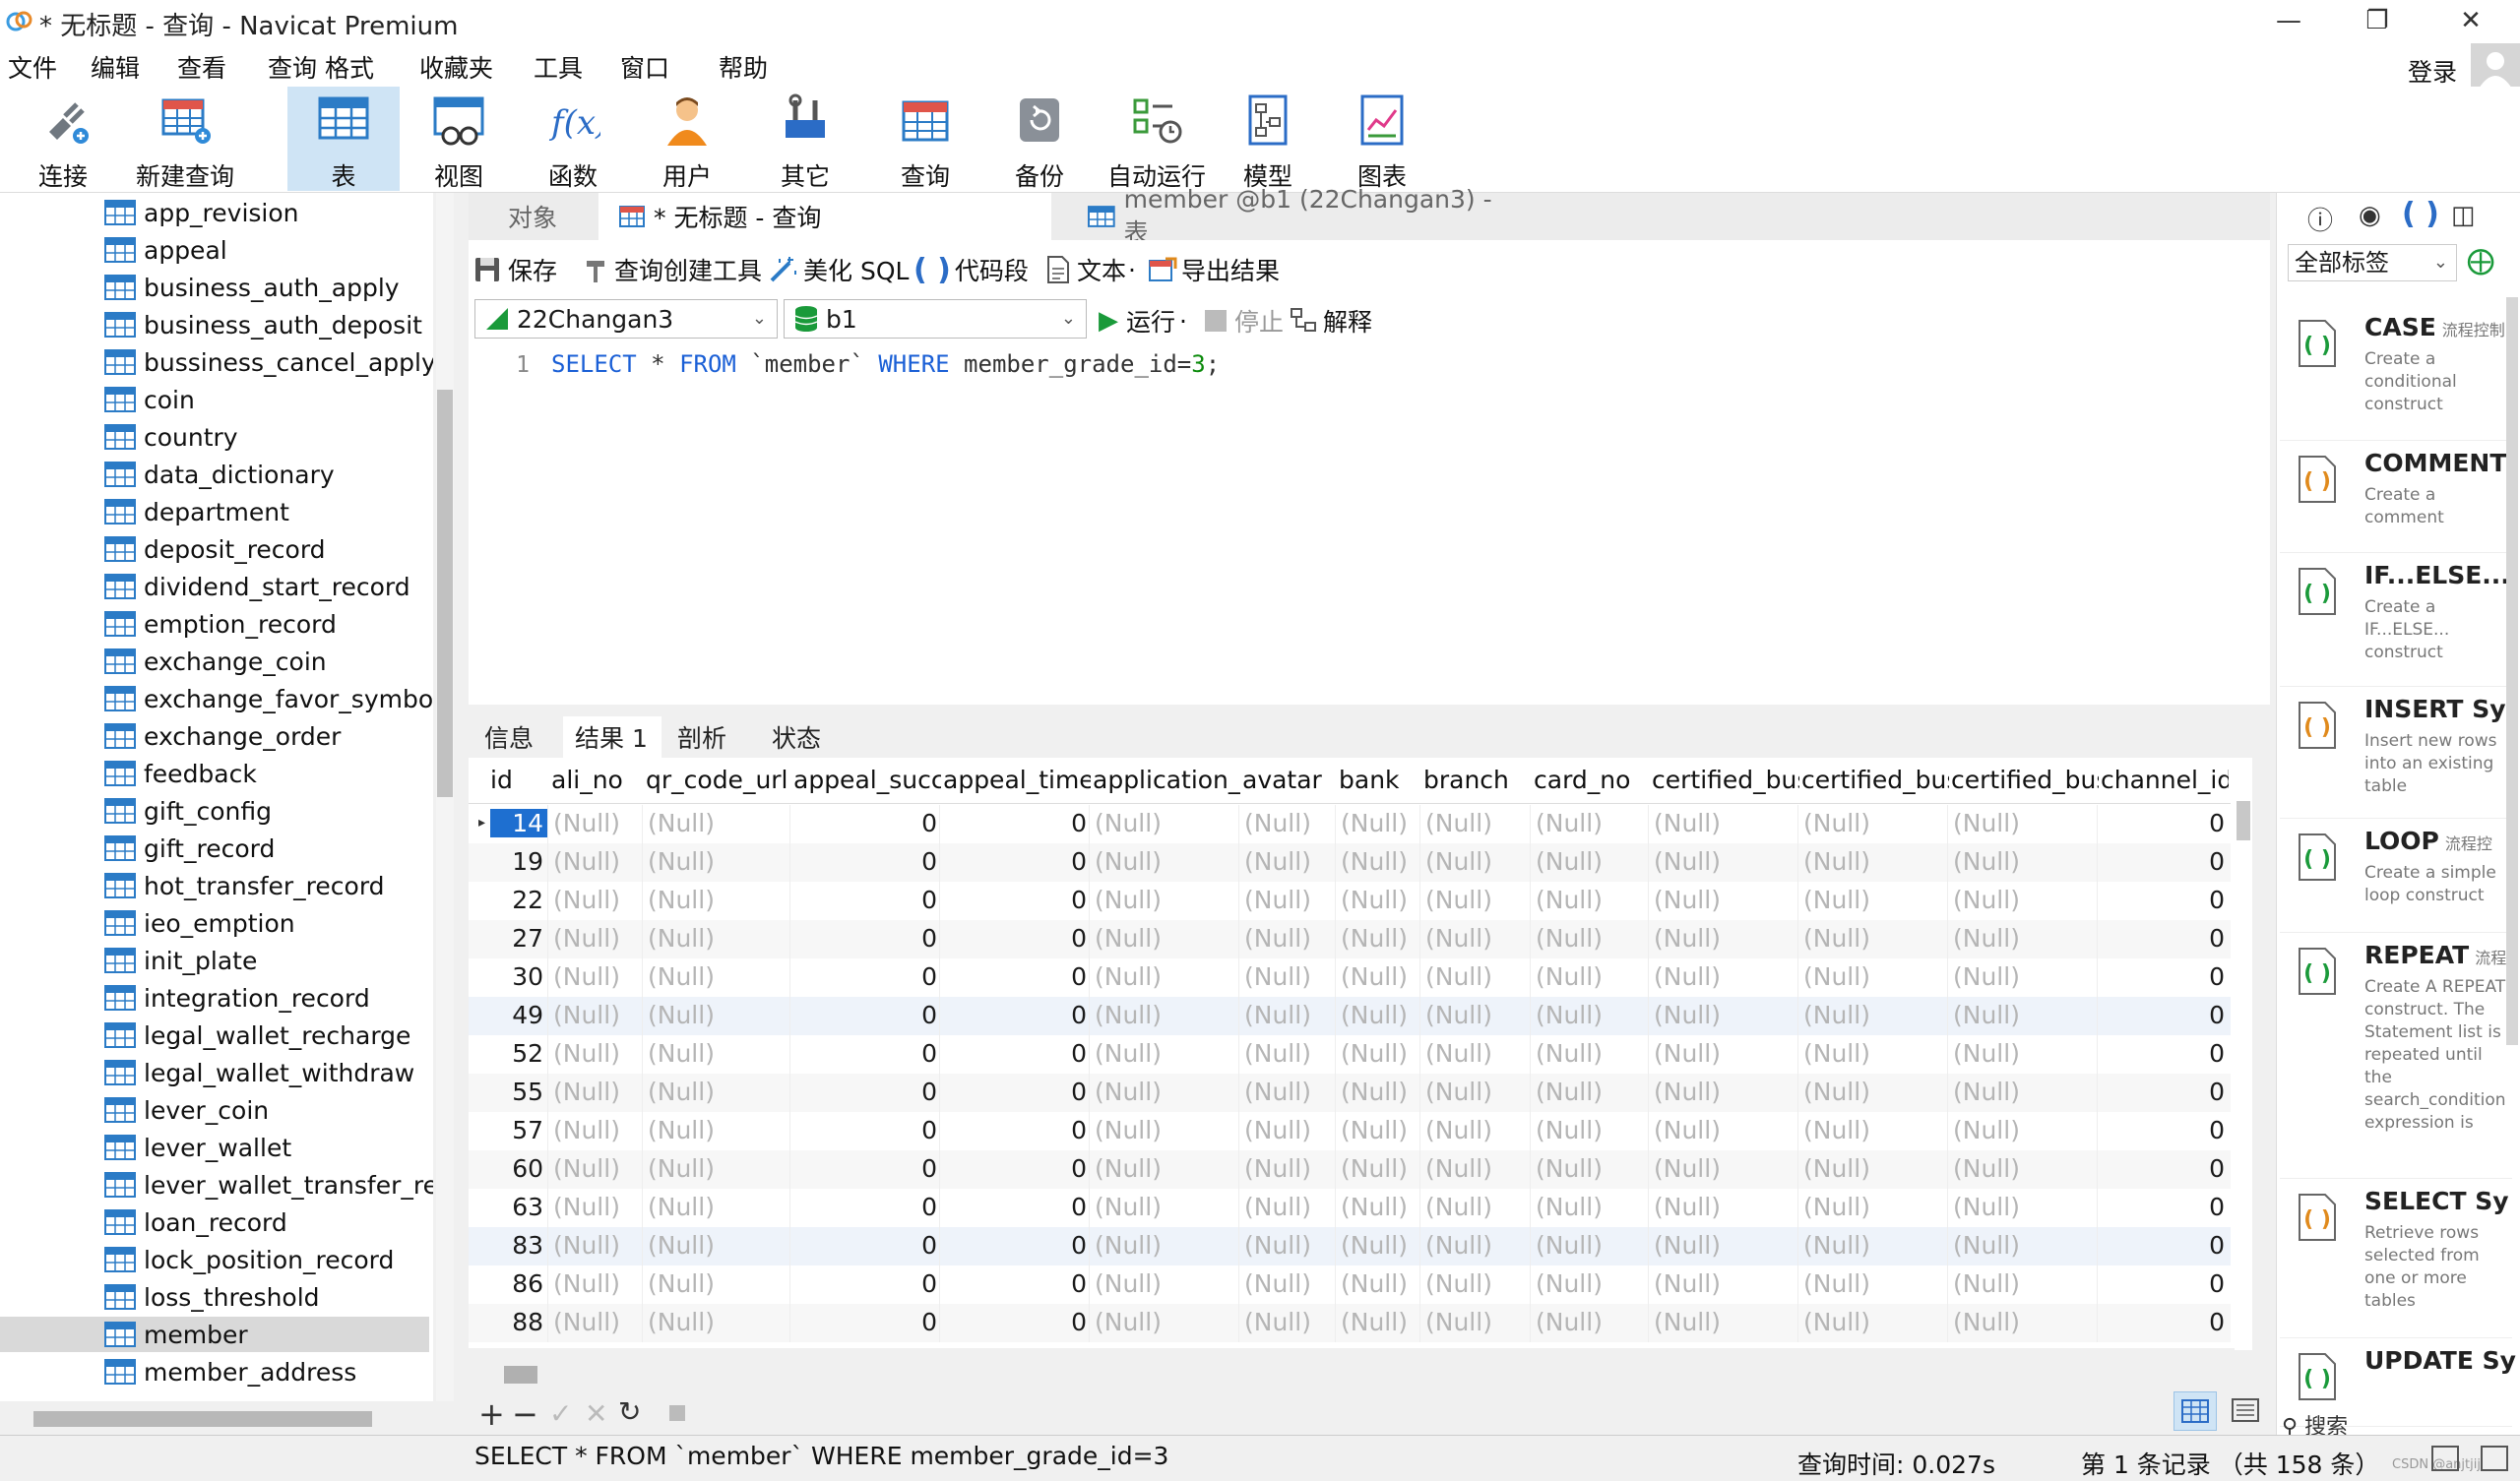 This screenshot has height=1481, width=2520. I want to click on id-cell: 63, so click(518, 1207).